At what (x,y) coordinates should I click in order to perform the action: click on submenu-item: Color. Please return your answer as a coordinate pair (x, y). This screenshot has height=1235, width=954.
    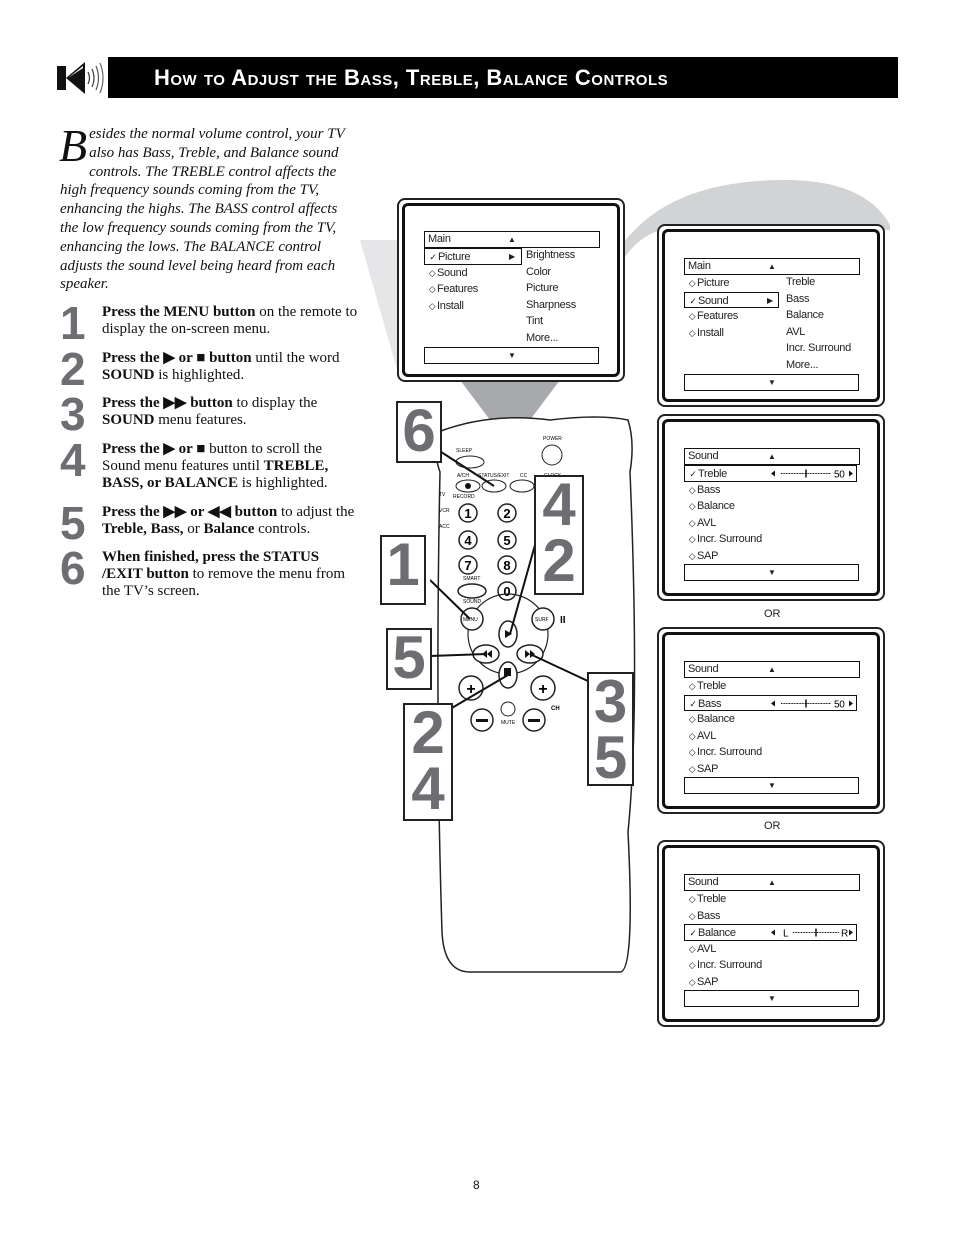
    Looking at the image, I should click on (551, 272).